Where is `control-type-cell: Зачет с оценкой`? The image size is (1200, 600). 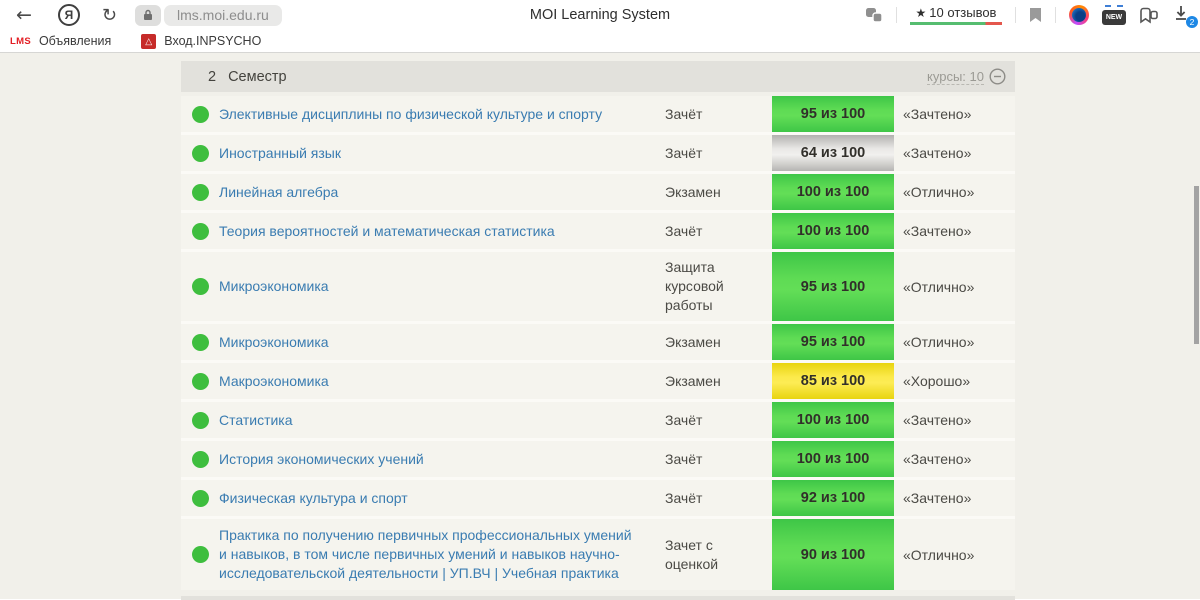 control-type-cell: Зачет с оценкой is located at coordinates (692, 554).